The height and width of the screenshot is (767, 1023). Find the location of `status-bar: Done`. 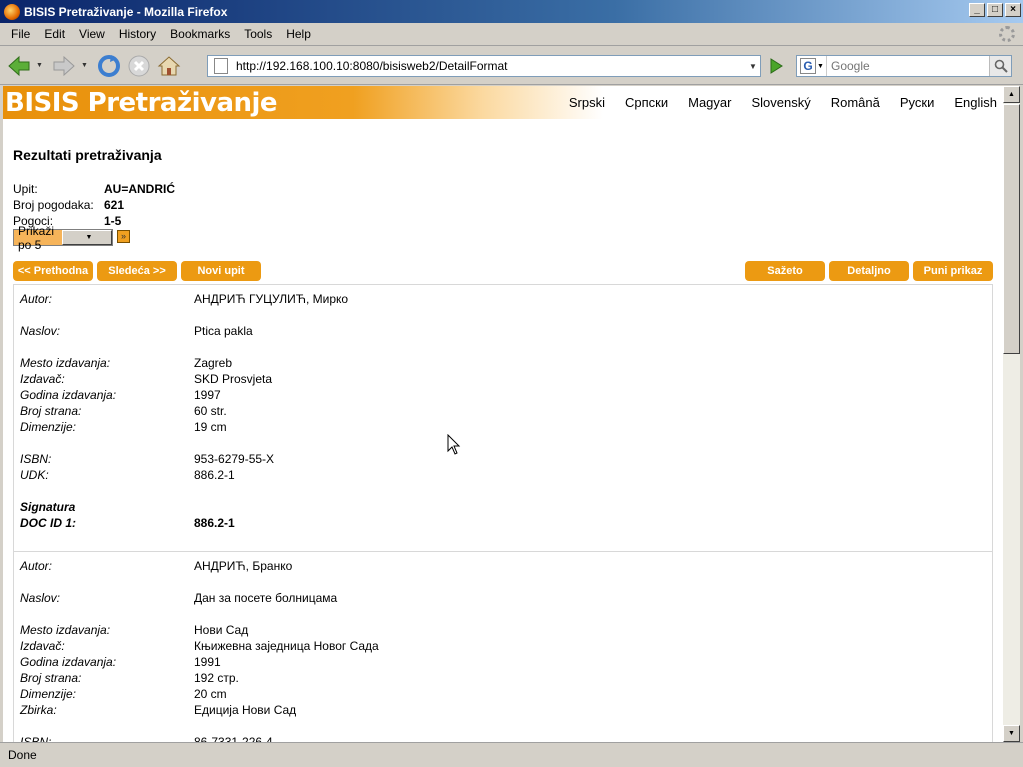

status-bar: Done is located at coordinates (511, 754).